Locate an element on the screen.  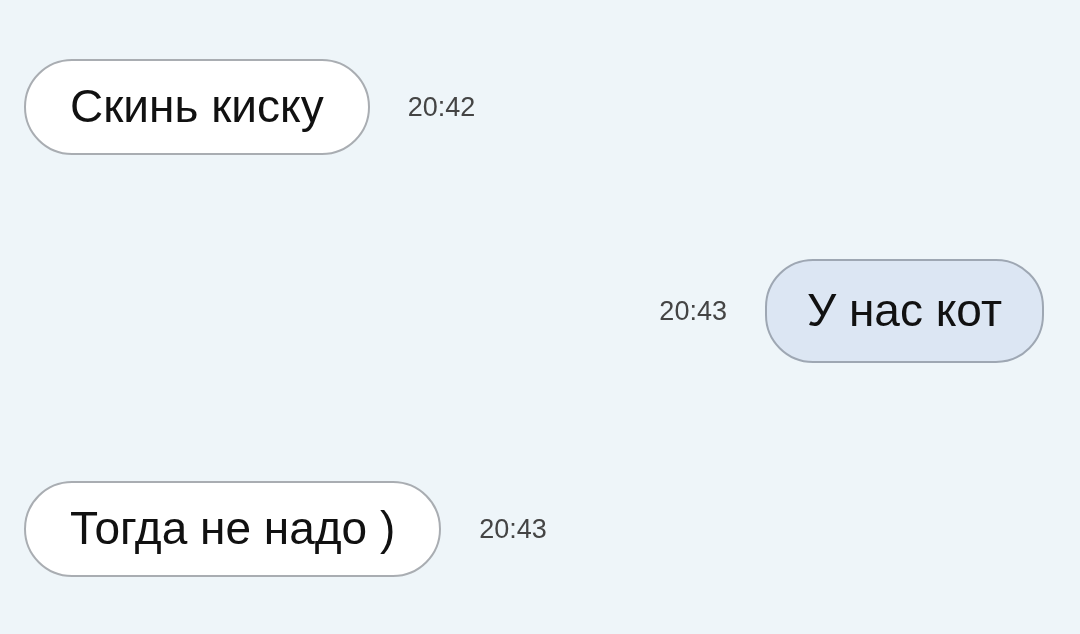
message-time: 20:42 is located at coordinates (441, 107).